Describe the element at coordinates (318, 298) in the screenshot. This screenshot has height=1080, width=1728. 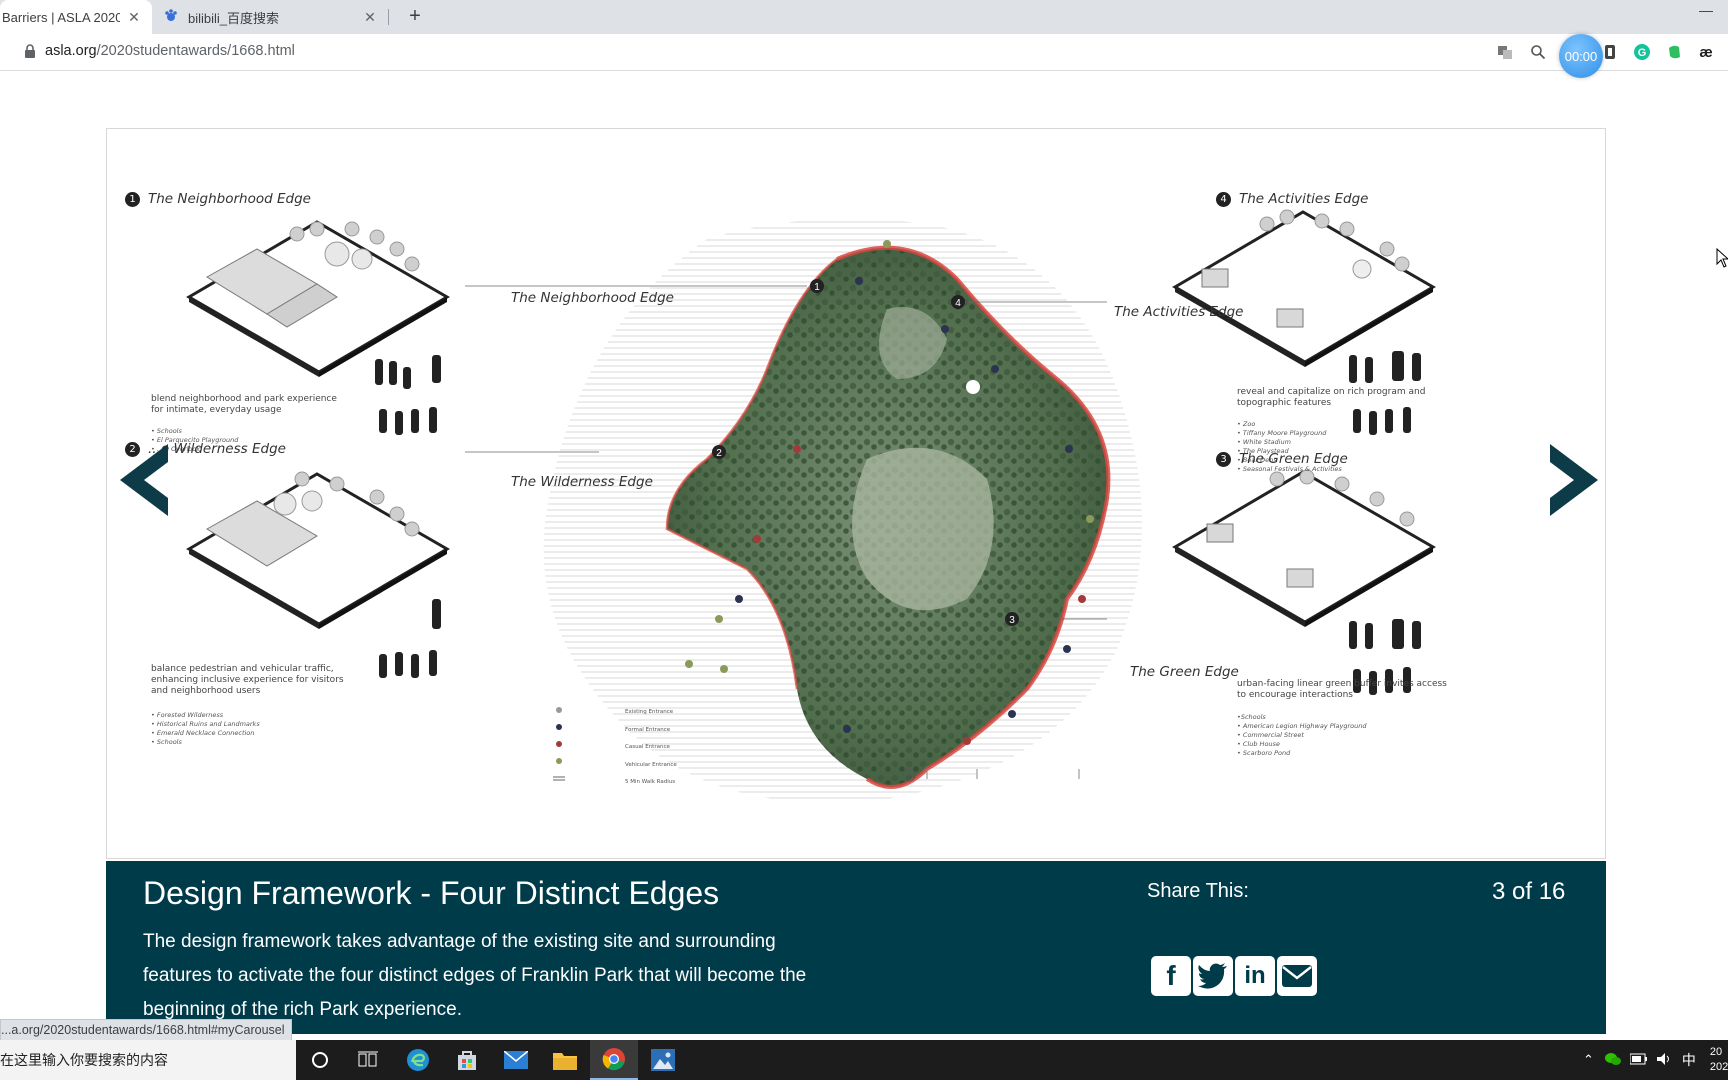
I see `diagram-neighborhood` at that location.